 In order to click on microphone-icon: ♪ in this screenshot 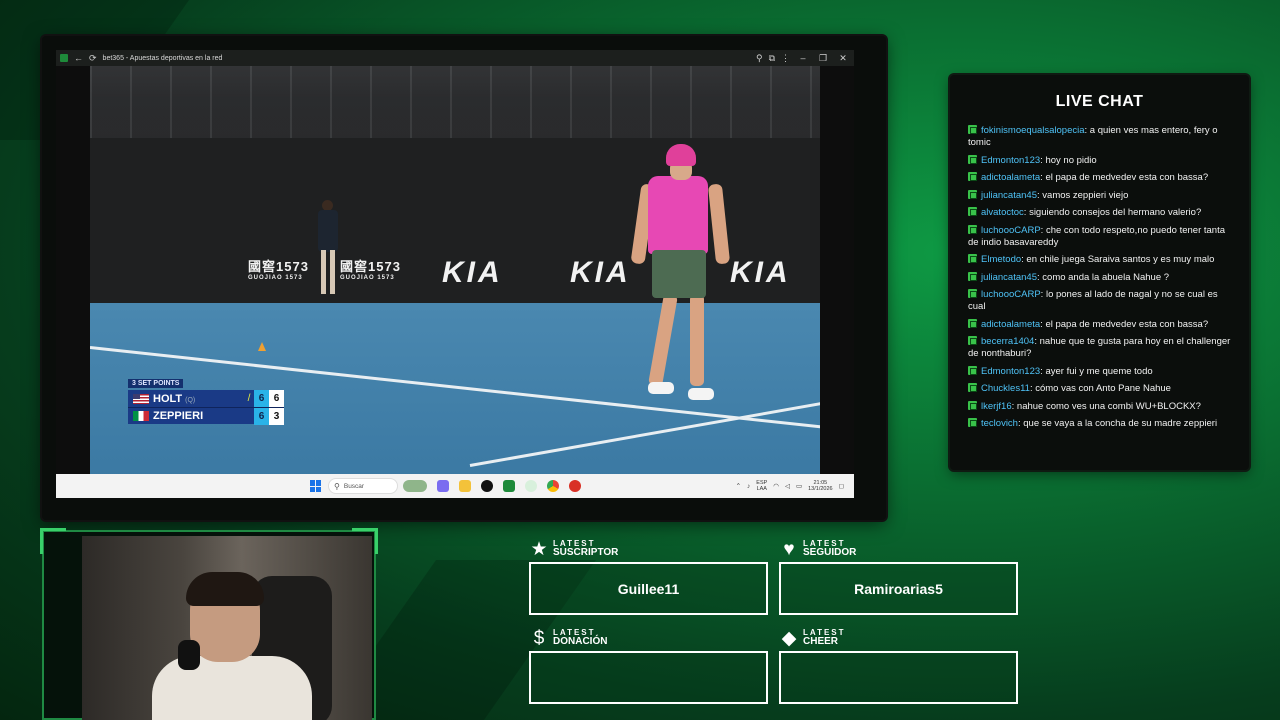, I will do `click(748, 486)`.